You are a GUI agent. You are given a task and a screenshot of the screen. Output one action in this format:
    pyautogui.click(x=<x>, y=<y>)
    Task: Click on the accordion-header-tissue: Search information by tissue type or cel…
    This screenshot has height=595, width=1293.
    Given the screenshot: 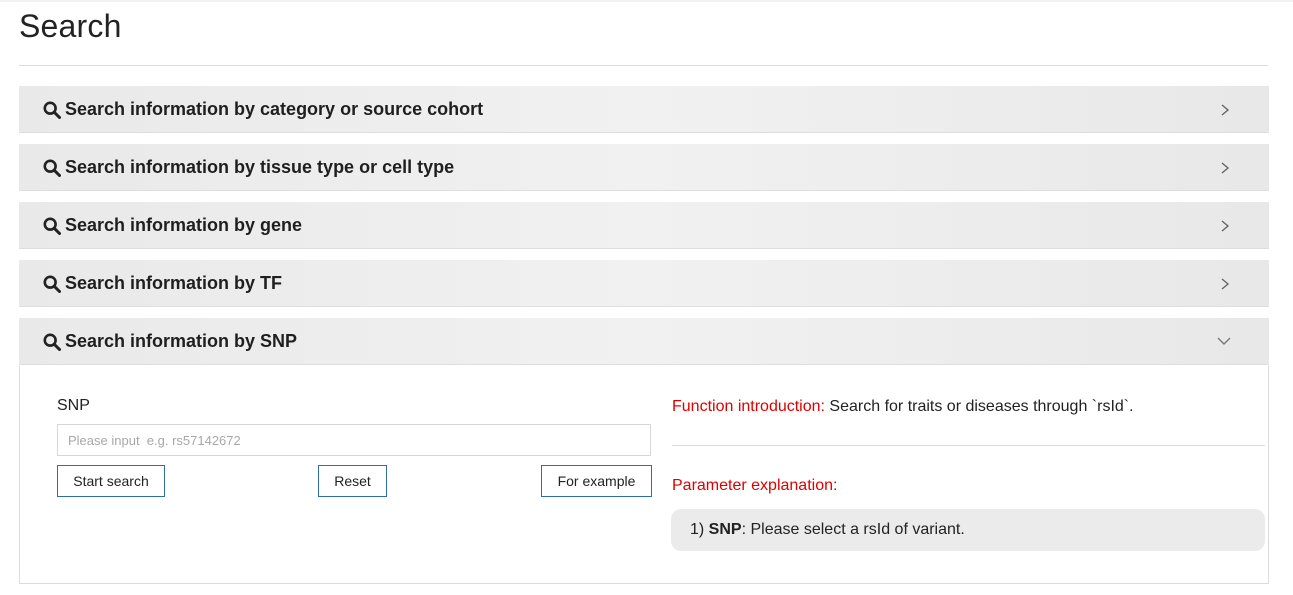 What is the action you would take?
    pyautogui.click(x=644, y=167)
    